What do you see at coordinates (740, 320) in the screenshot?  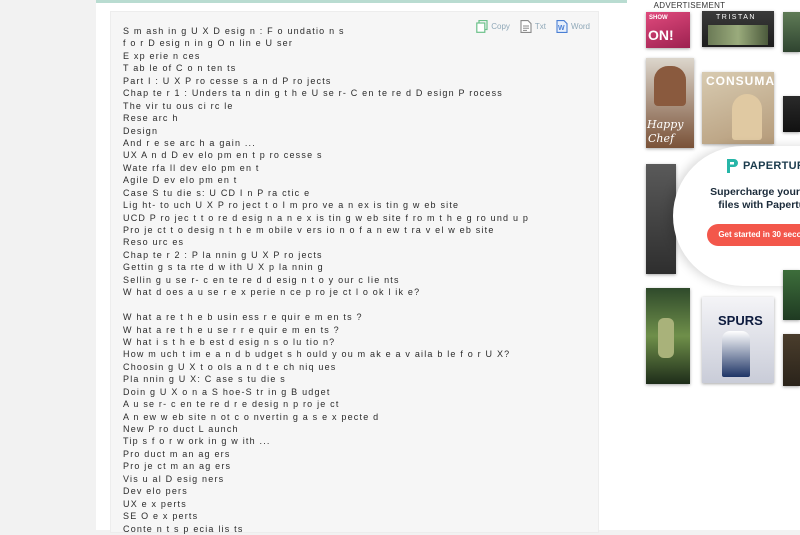 I see `ad-thumb-text: SPURS` at bounding box center [740, 320].